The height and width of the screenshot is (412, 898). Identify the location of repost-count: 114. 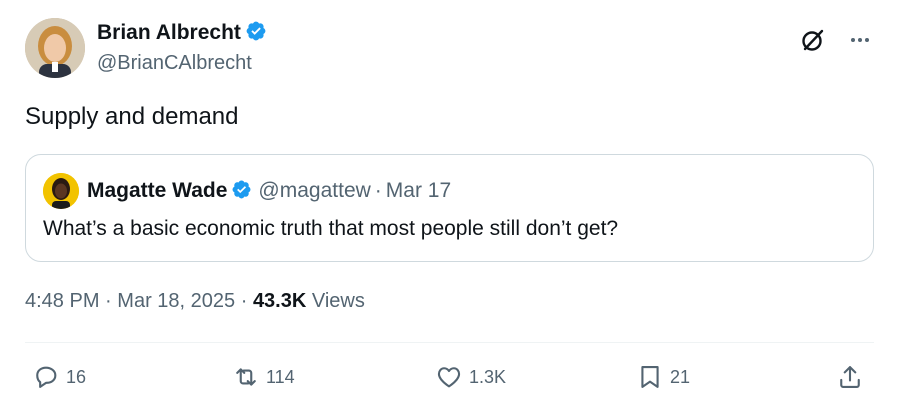
(280, 376).